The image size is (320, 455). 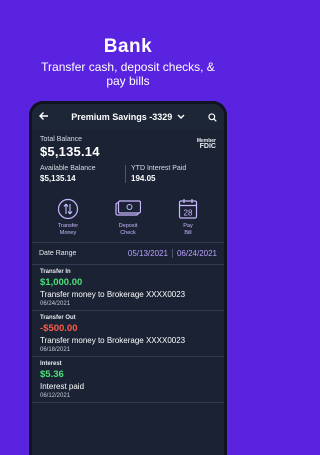 What do you see at coordinates (68, 168) in the screenshot?
I see `available-balance-label: Available Balance` at bounding box center [68, 168].